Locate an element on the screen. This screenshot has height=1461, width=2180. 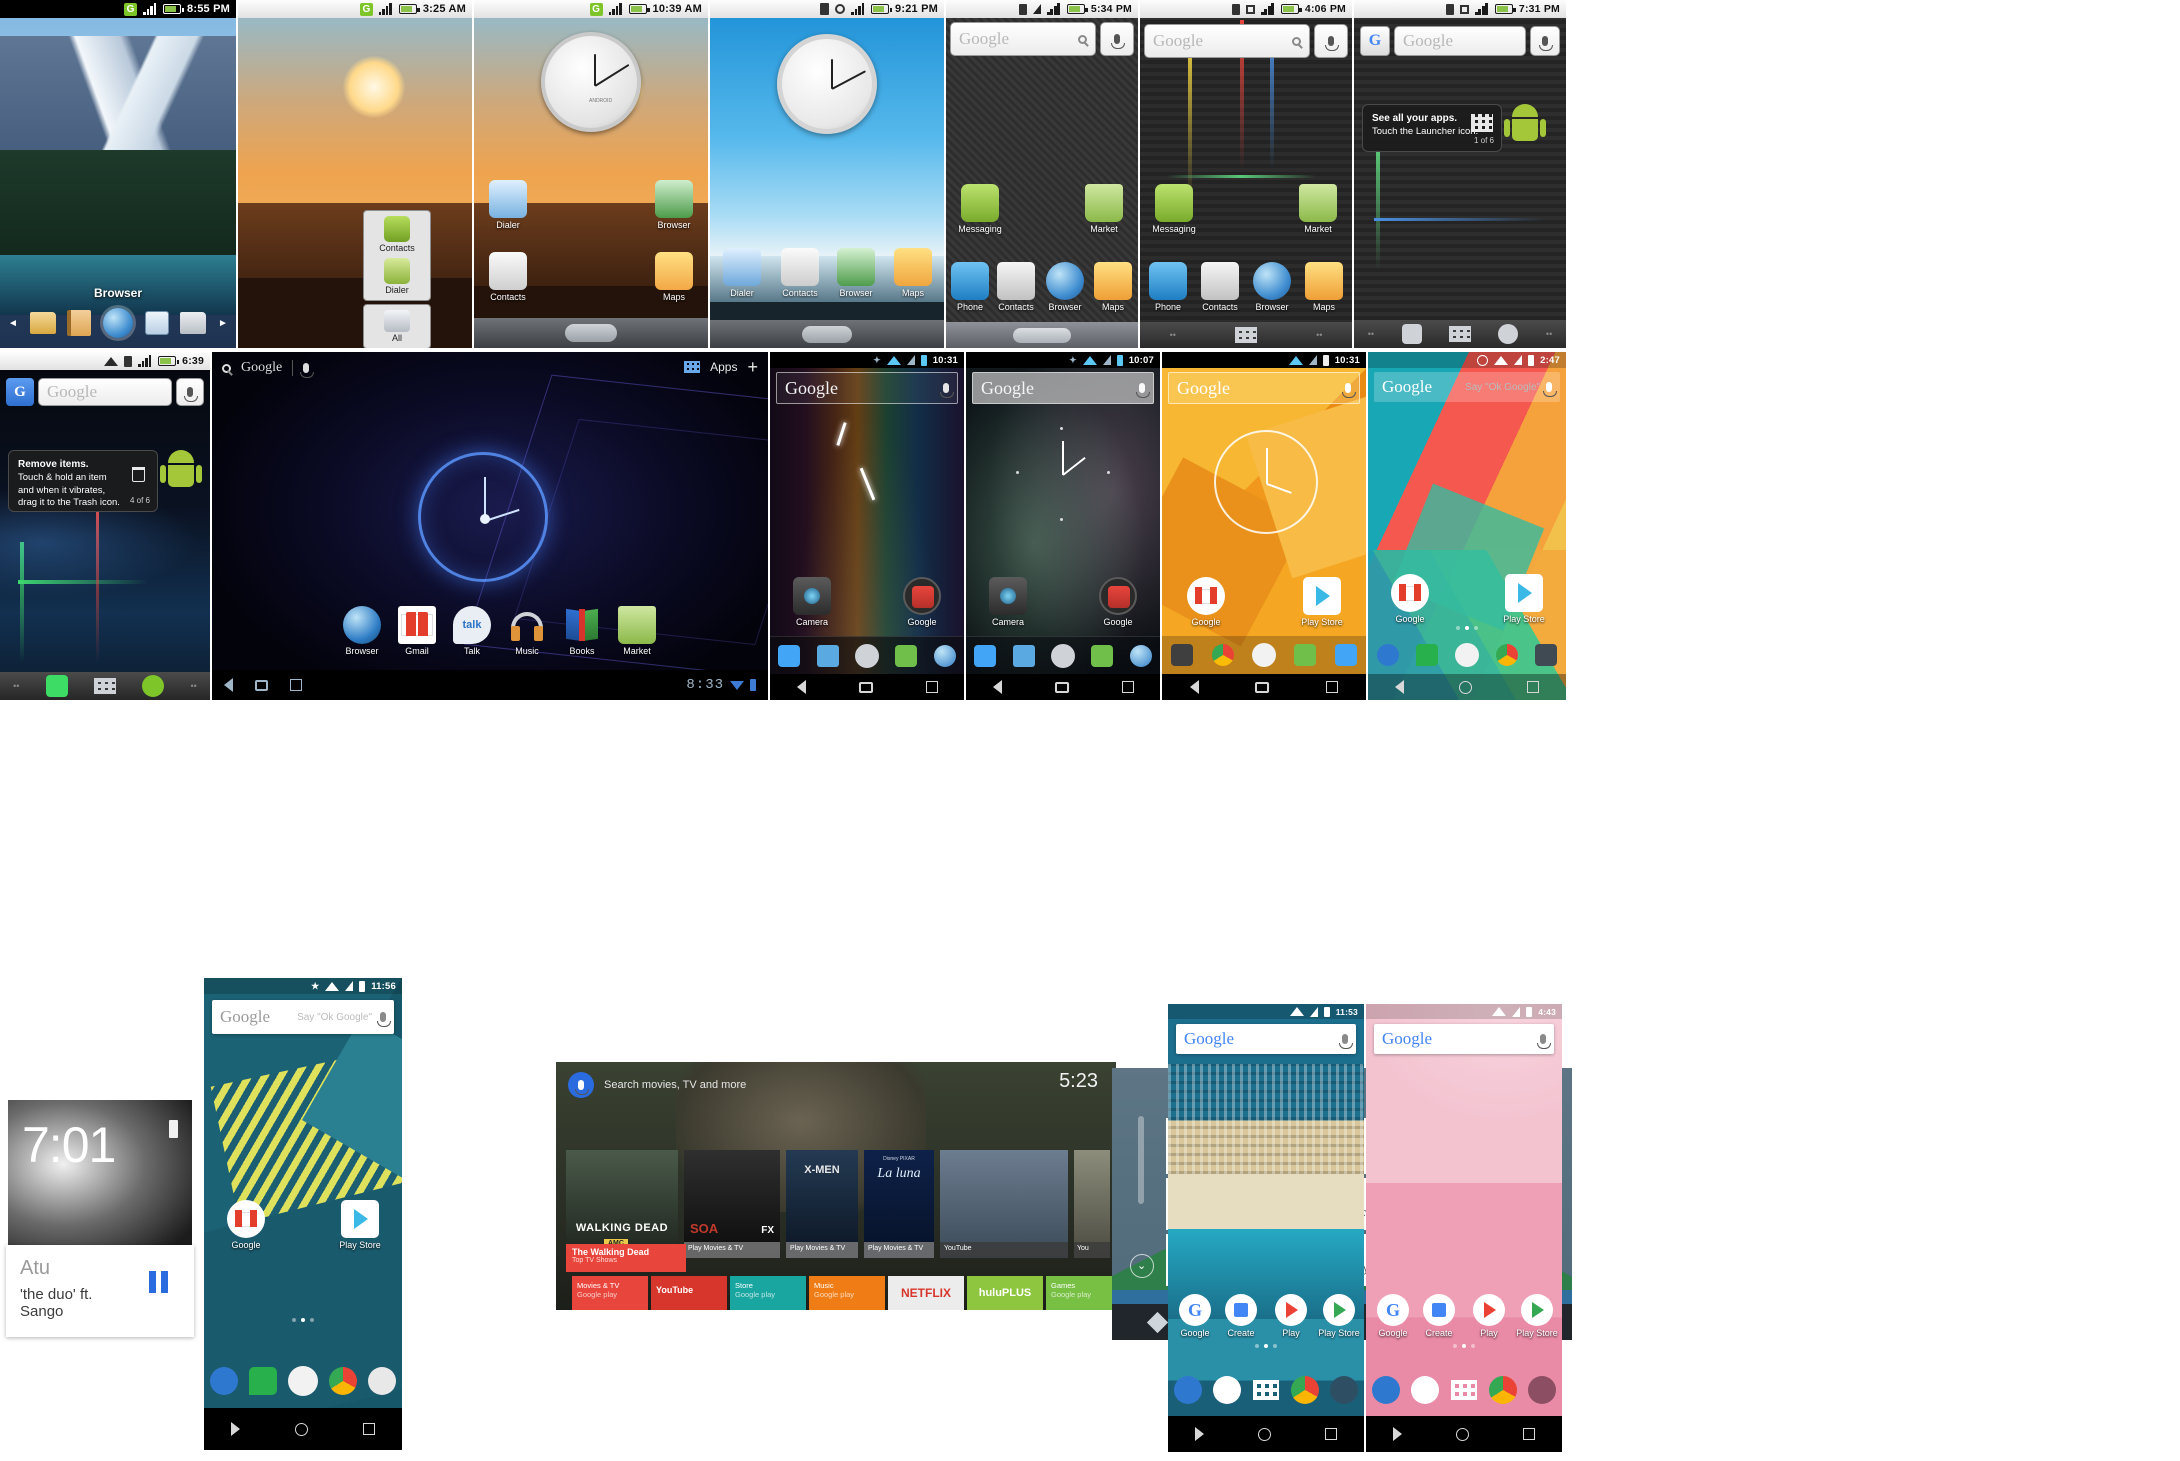
analog-clock-widget is located at coordinates (827, 84).